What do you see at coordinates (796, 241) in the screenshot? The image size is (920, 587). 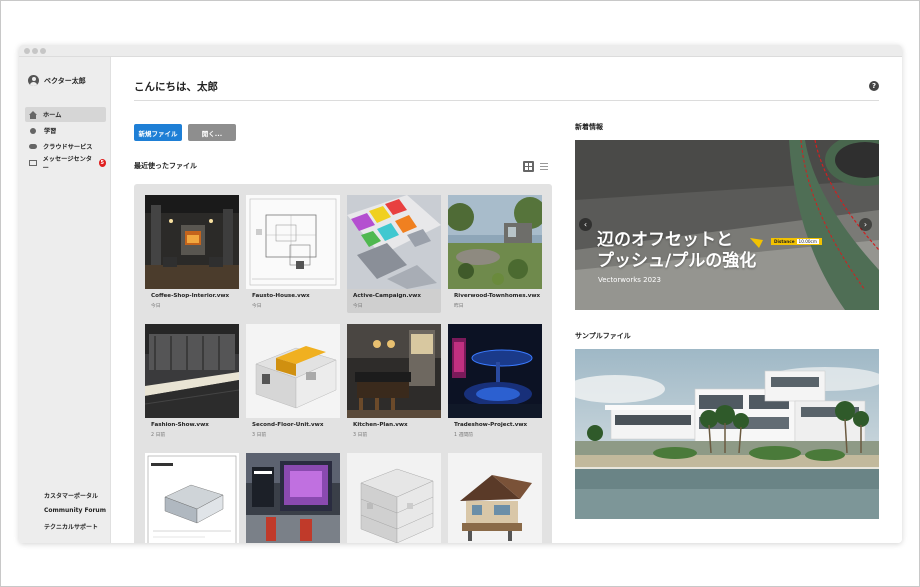 I see `distance-tag: Distance 10.00cm` at bounding box center [796, 241].